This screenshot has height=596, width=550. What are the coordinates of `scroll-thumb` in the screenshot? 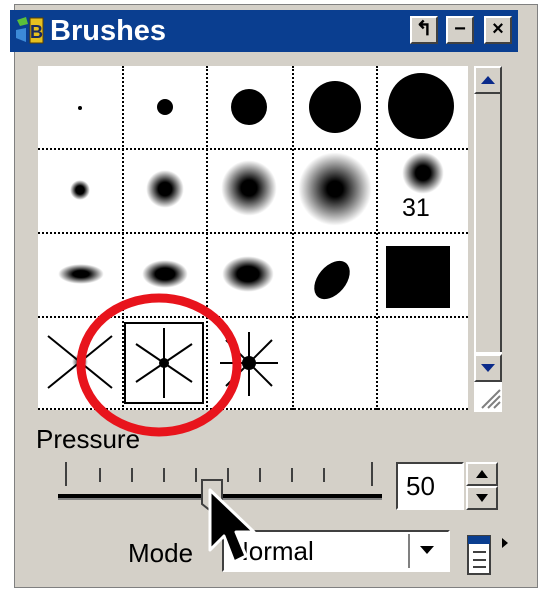 It's located at (488, 223).